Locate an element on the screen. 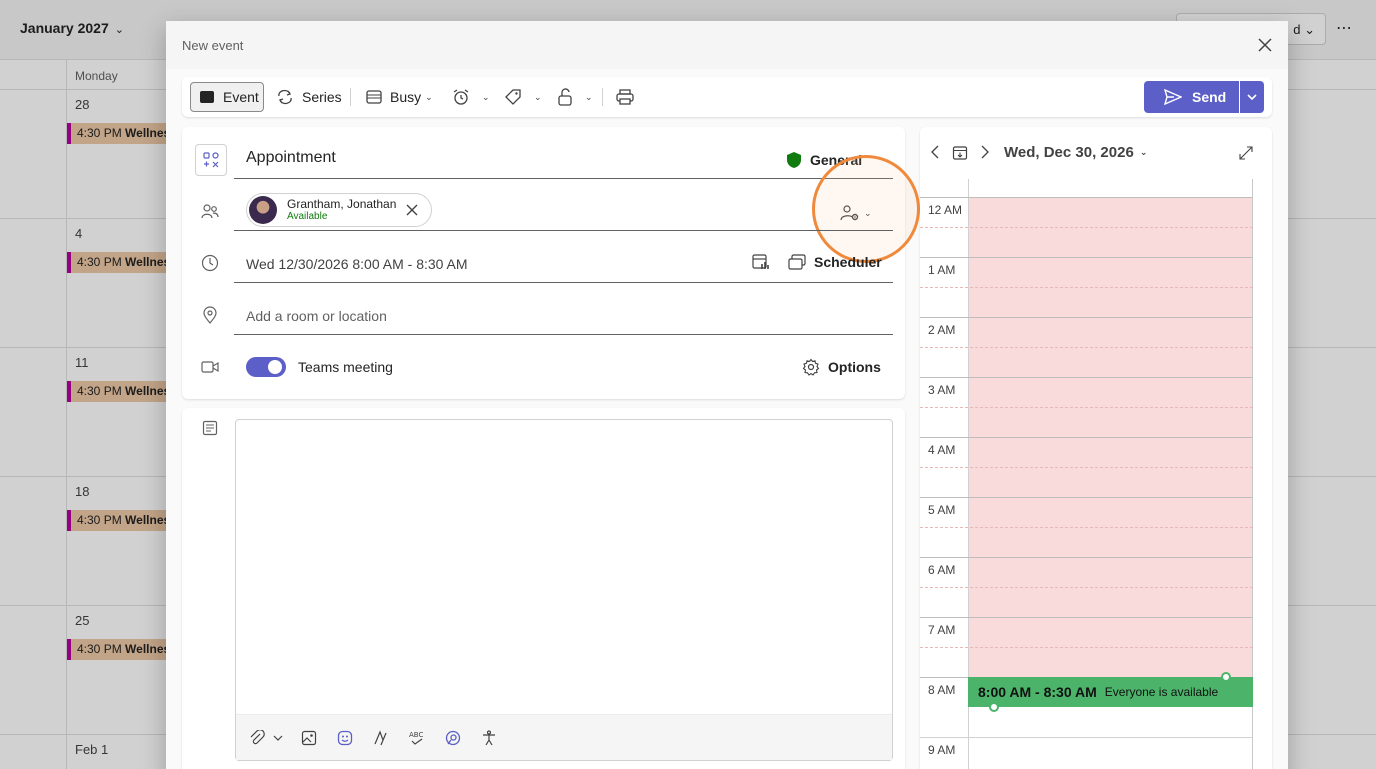 The image size is (1376, 769). people-icon is located at coordinates (210, 211).